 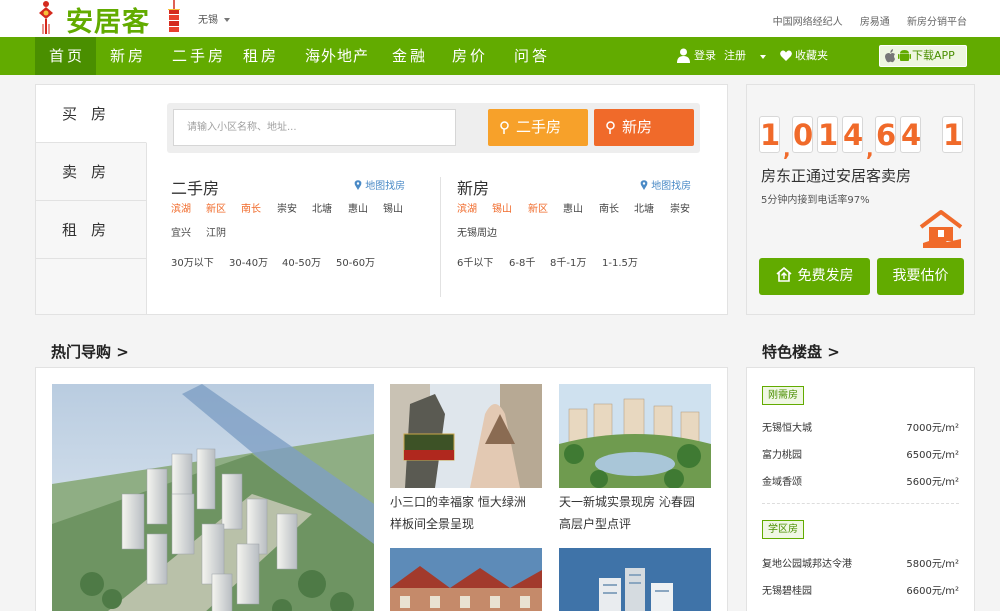 What do you see at coordinates (932, 455) in the screenshot?
I see `property-price: 6500元/m²` at bounding box center [932, 455].